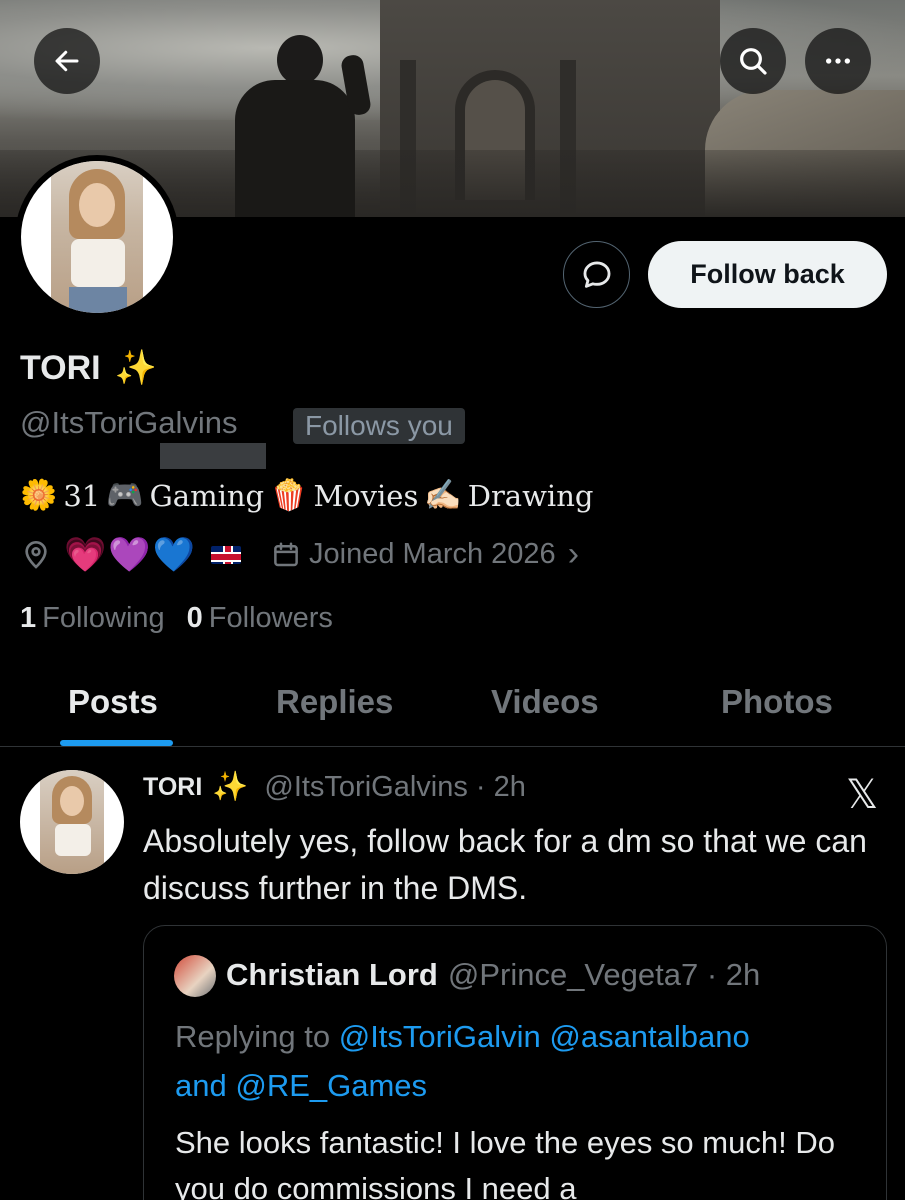 The image size is (905, 1200). I want to click on profile-meta: 💗 💜 💙 Joined March 2026 ›, so click(299, 554).